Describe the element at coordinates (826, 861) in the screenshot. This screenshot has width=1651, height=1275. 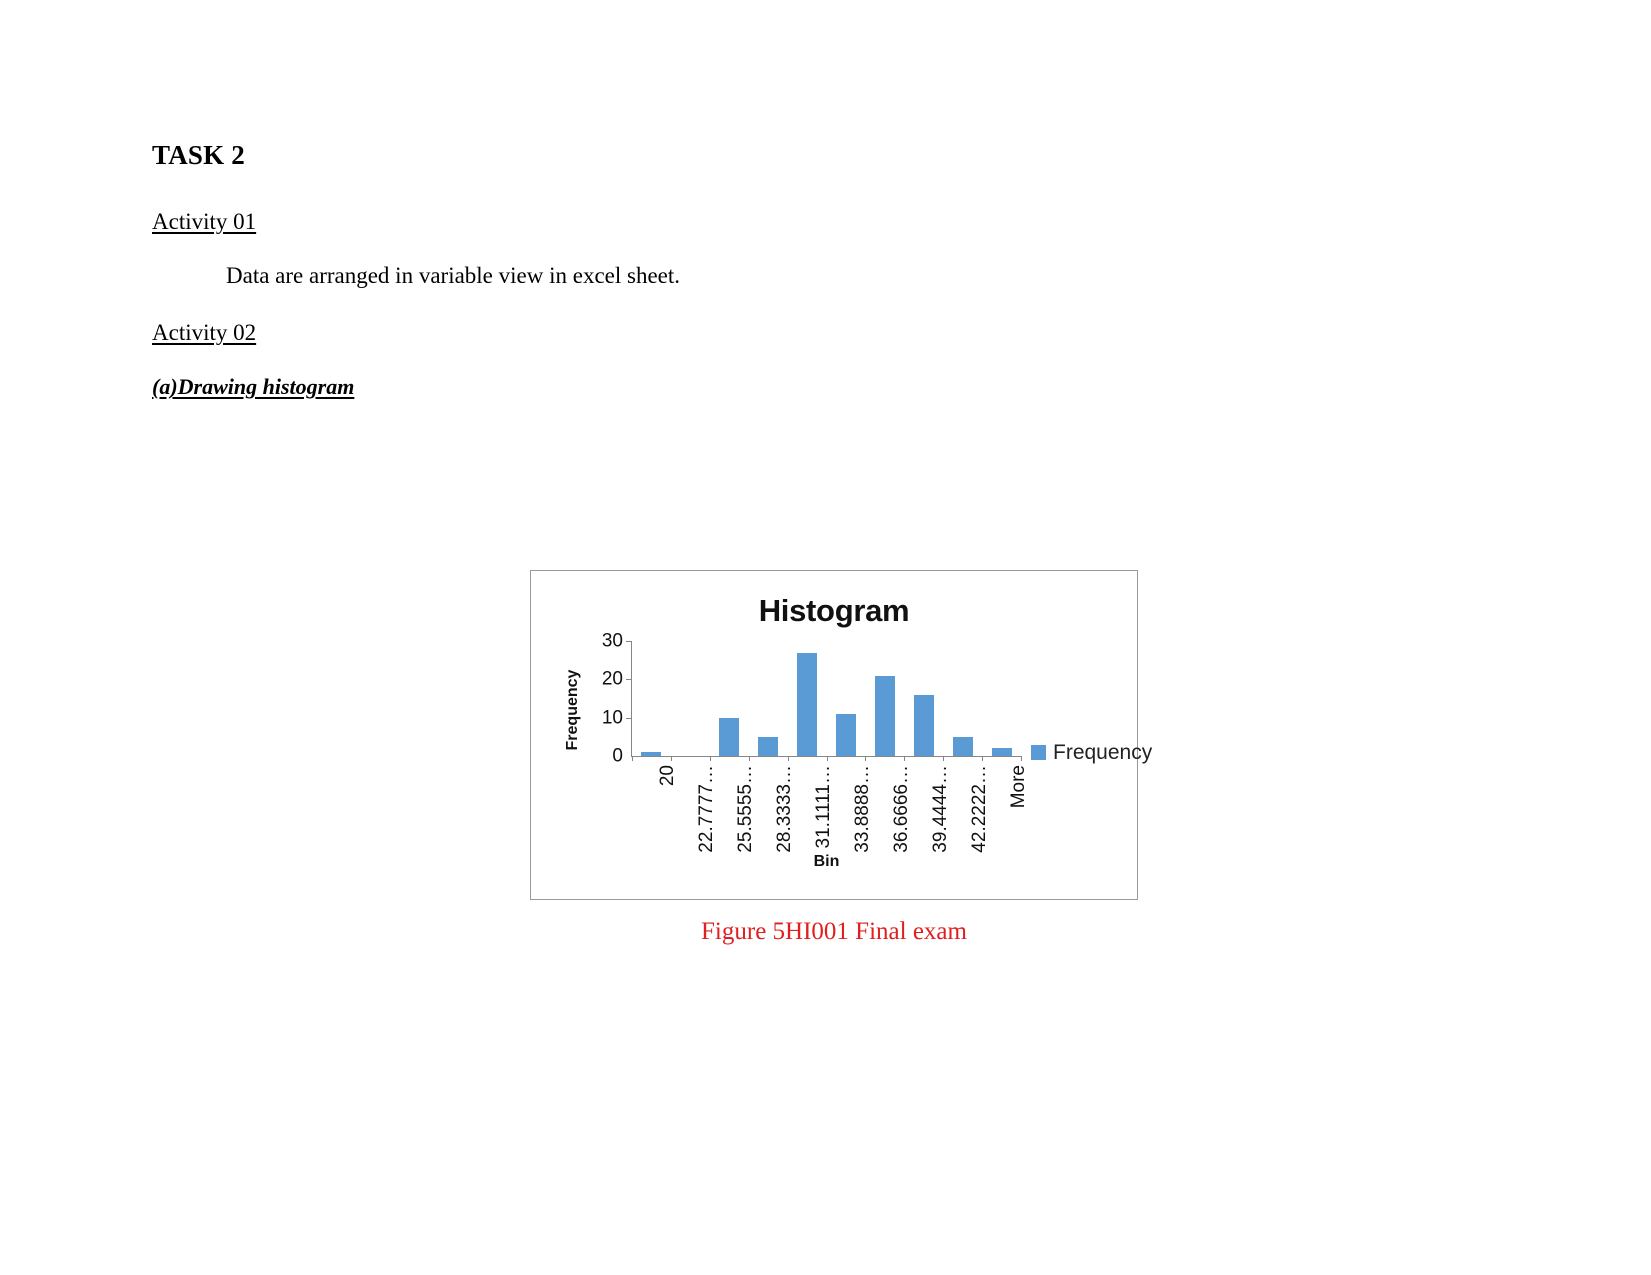
I see `x-axis-title: Bin` at that location.